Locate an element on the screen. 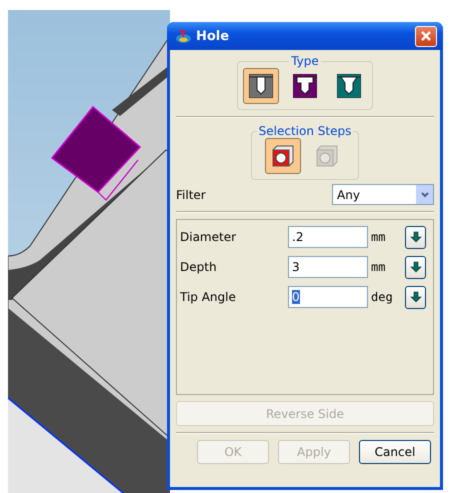 The width and height of the screenshot is (460, 493). filter-dropdown: Any is located at coordinates (383, 194).